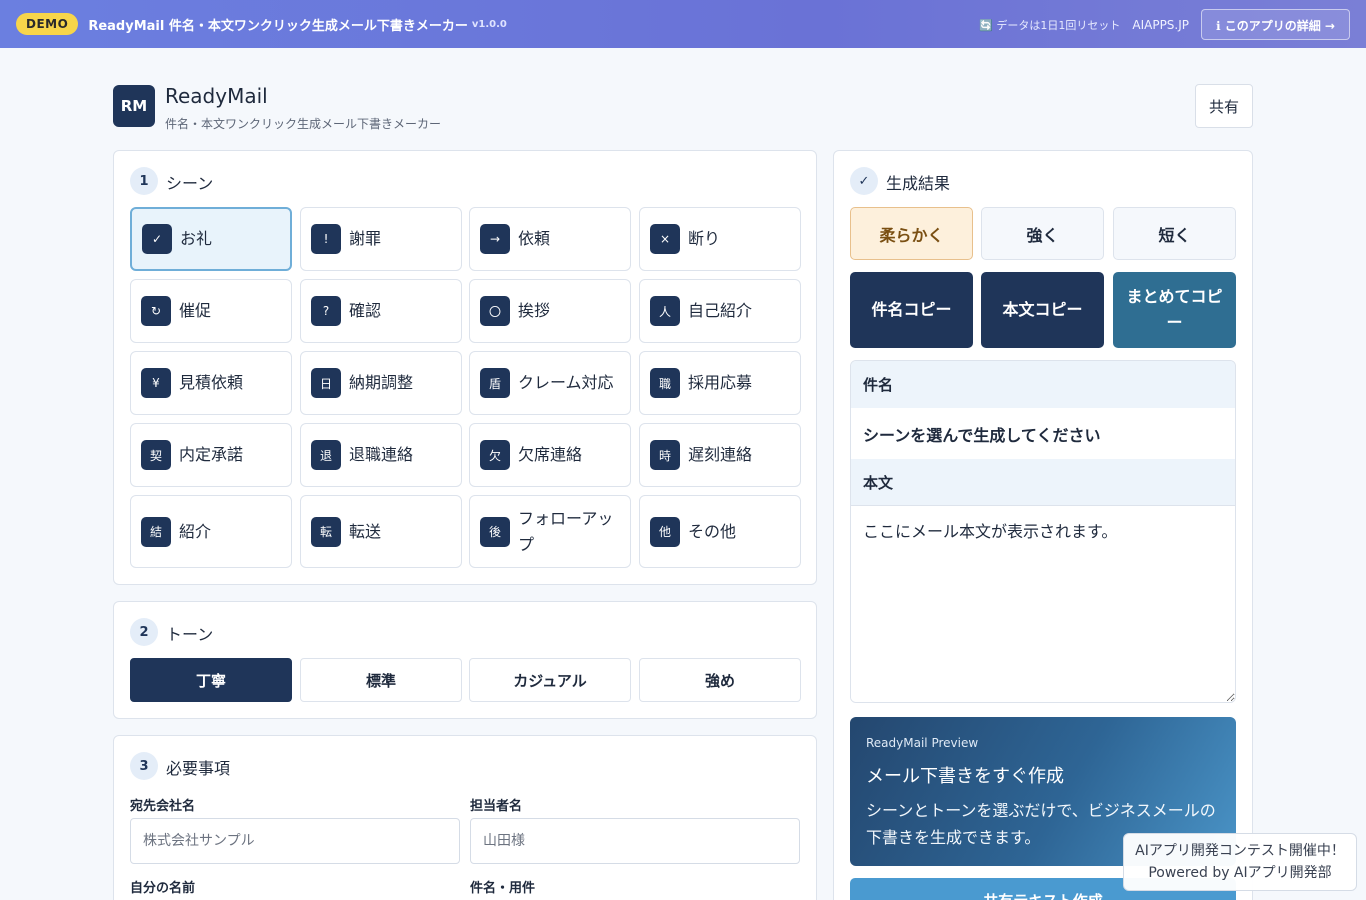 The image size is (1366, 900). I want to click on scene-label: 内定承諾, so click(211, 454).